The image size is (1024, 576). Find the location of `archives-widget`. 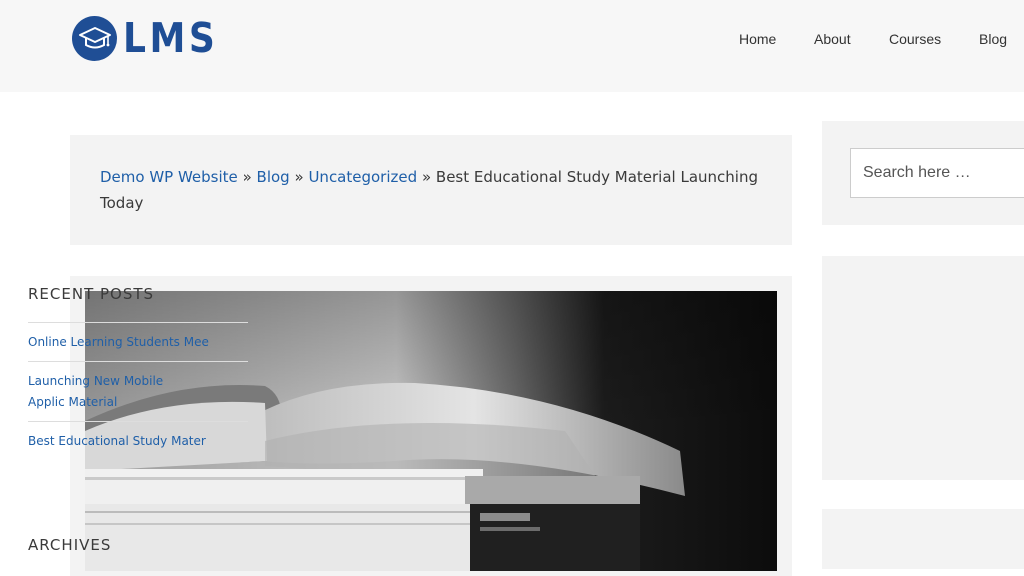

archives-widget is located at coordinates (923, 539).